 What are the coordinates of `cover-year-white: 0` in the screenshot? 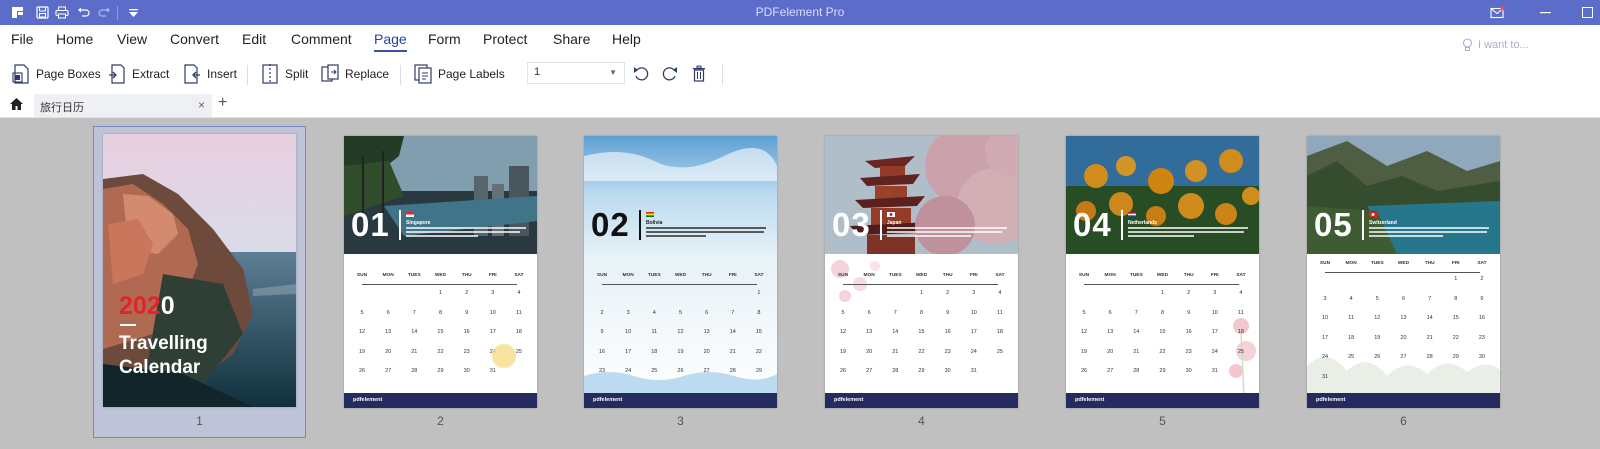 It's located at (167, 306).